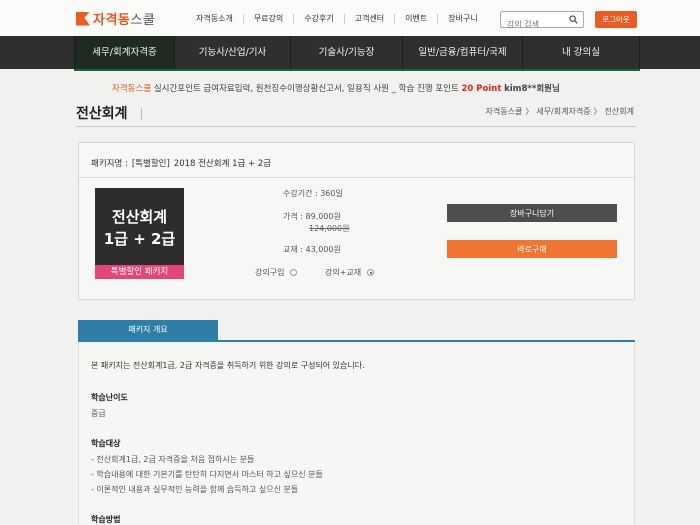 This screenshot has height=525, width=700. I want to click on thumbnail-title-line1: 전산회계, so click(139, 217).